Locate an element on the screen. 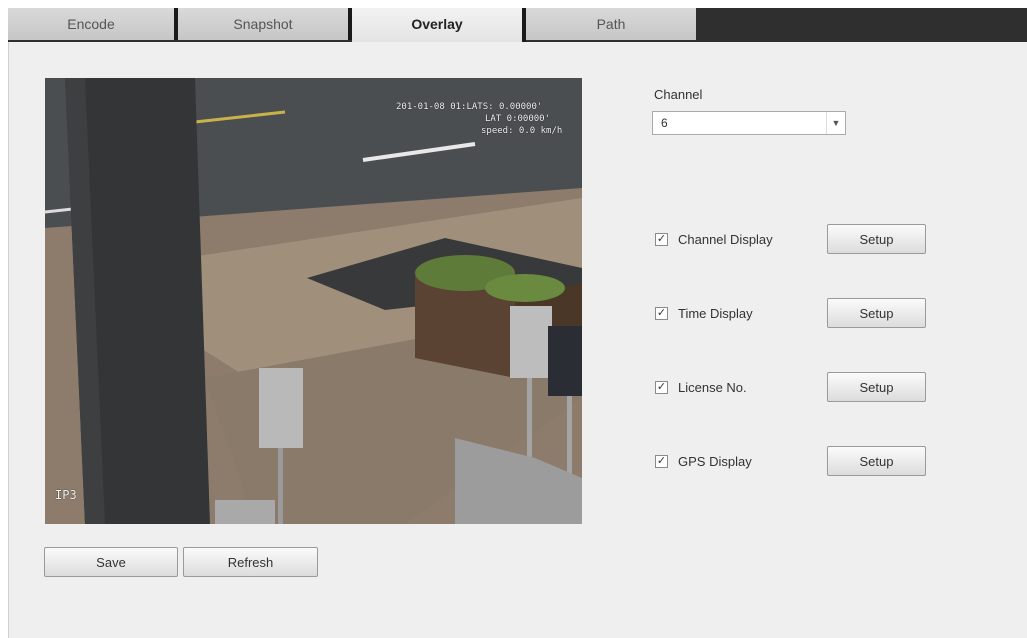  overlay-time-text: 201-01-08 01:LATS: 0.00000' is located at coordinates (469, 107).